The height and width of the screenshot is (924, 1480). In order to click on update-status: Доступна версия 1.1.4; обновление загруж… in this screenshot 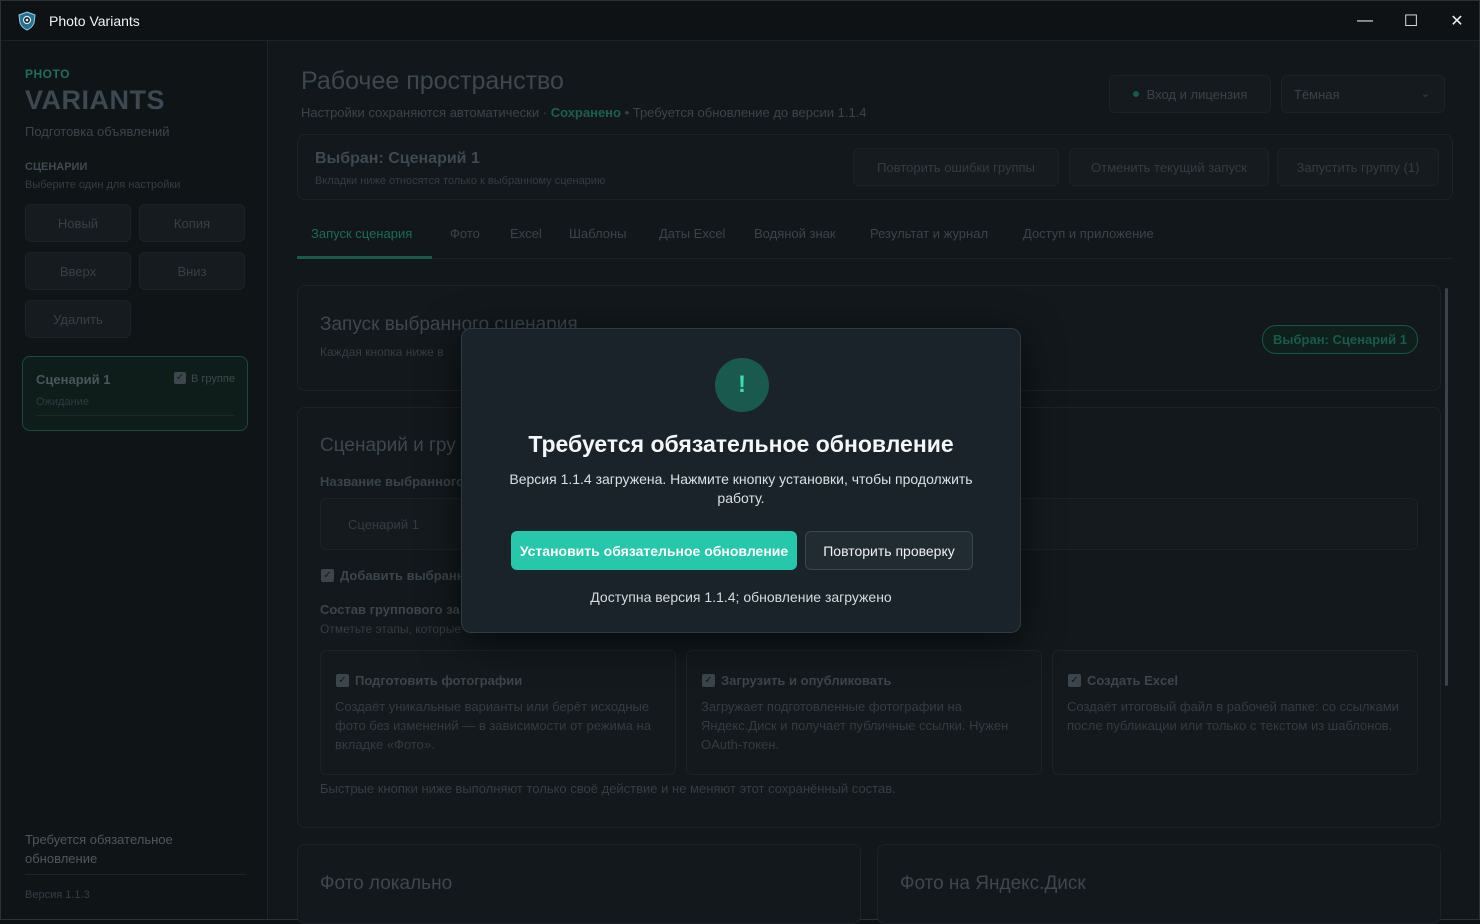, I will do `click(741, 597)`.